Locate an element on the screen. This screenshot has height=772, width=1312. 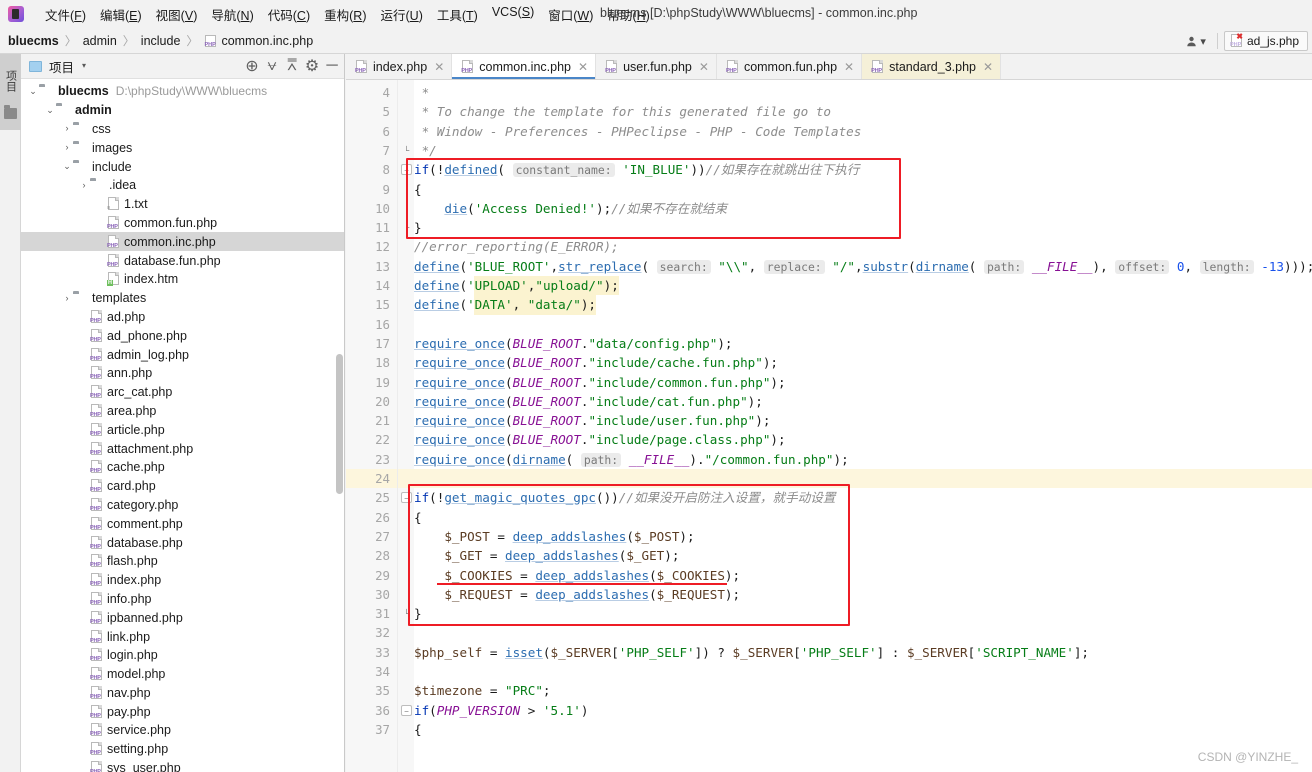
editor-tab-common-fun-php: PHP common.fun.php ✕ is located at coordinates (789, 66).